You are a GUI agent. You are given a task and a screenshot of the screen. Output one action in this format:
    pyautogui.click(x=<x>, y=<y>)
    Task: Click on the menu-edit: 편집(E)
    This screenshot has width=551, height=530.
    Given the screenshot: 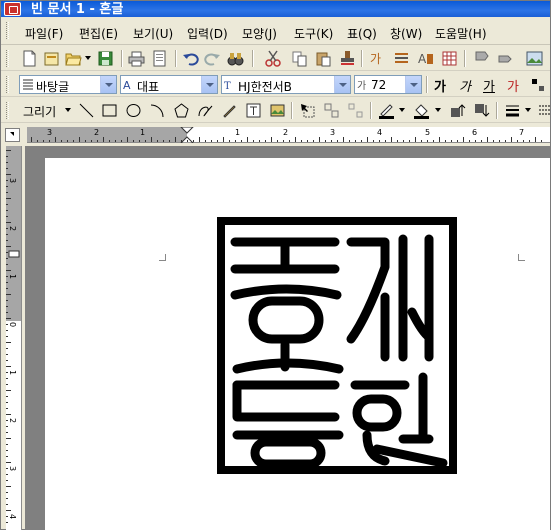 What is the action you would take?
    pyautogui.click(x=98, y=33)
    